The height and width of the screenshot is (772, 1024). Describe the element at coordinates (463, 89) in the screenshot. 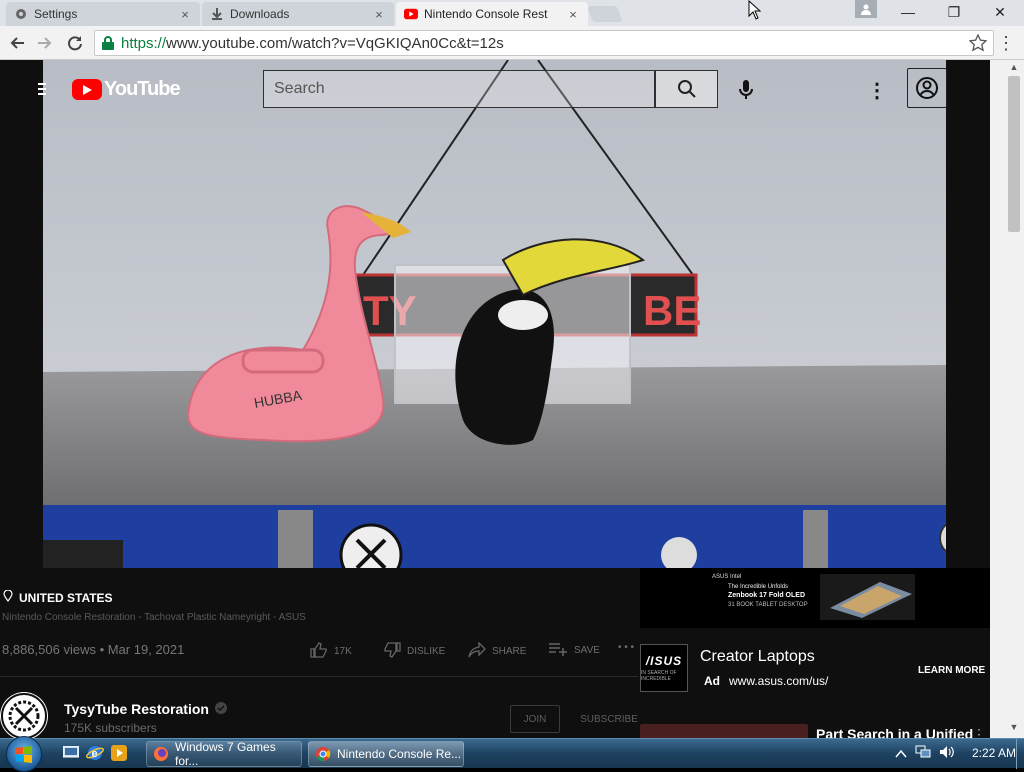

I see `search-input` at that location.